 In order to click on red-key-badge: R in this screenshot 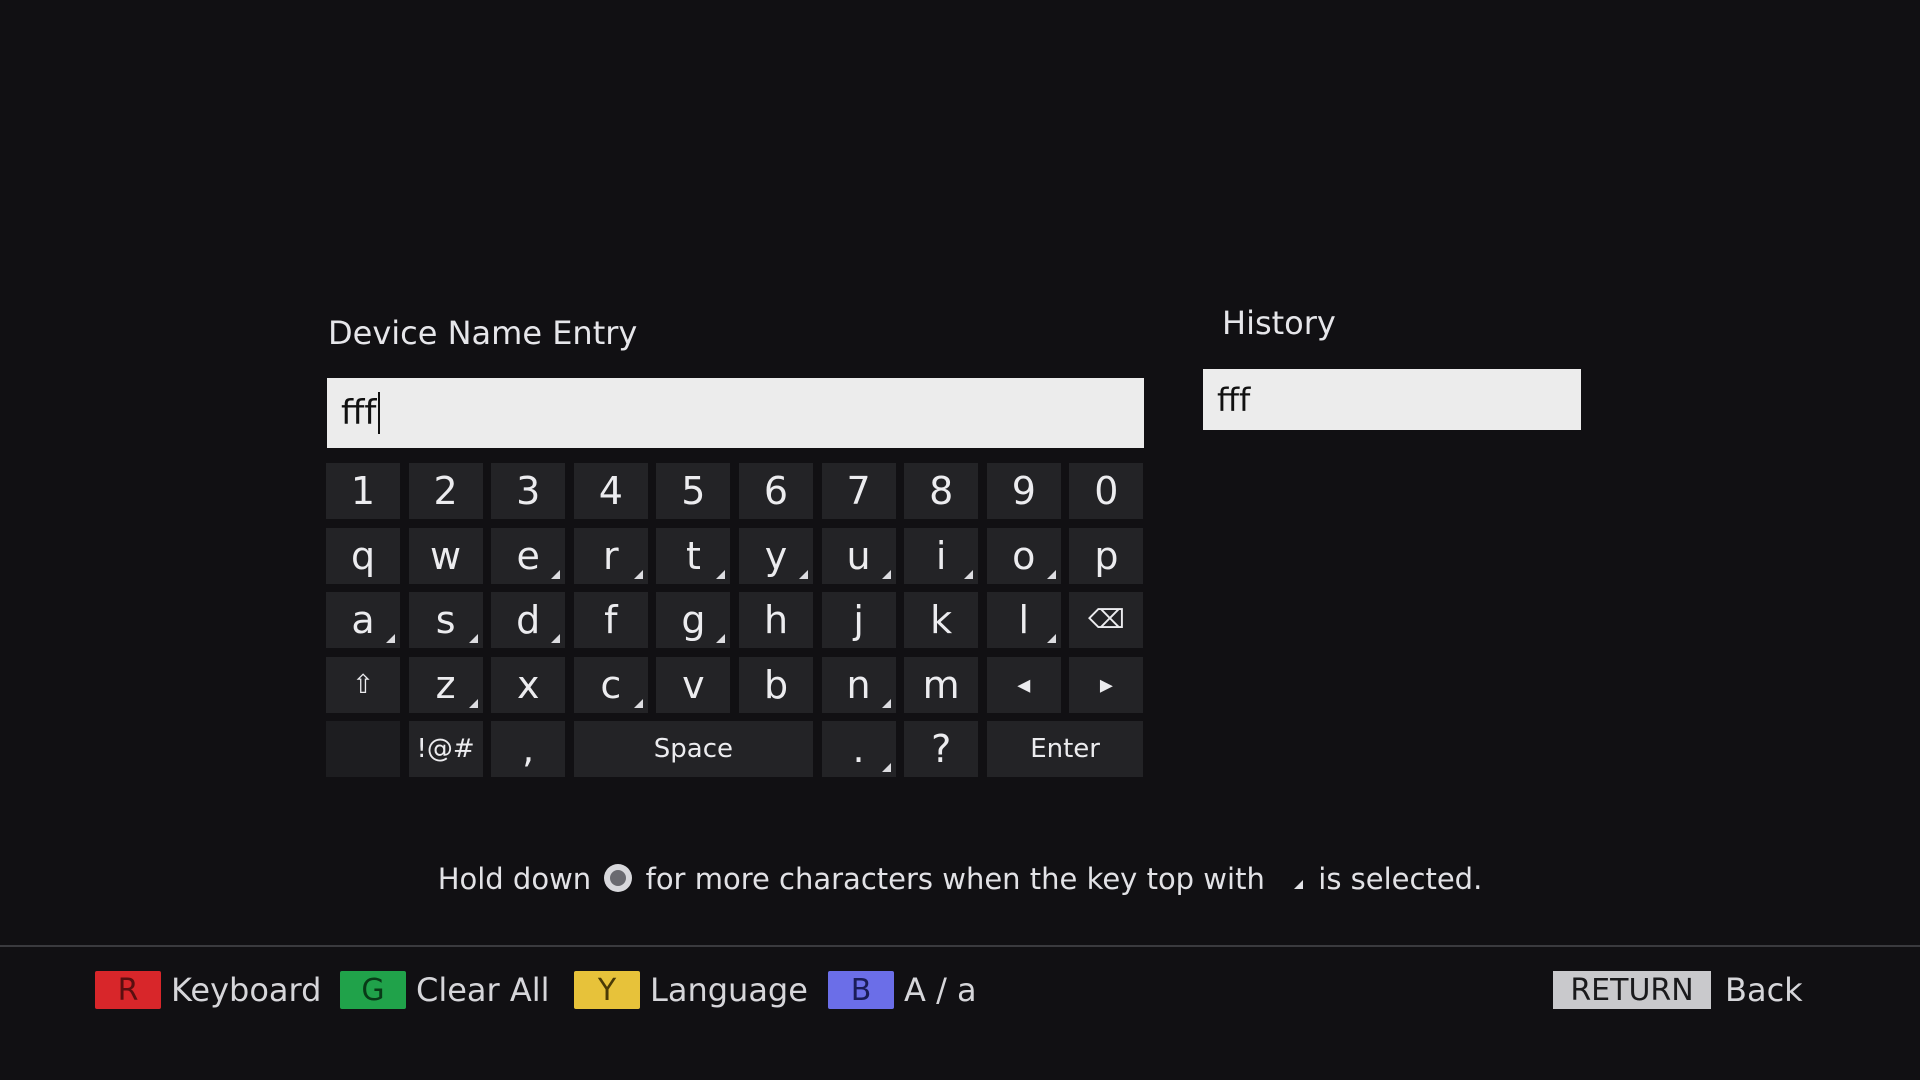, I will do `click(128, 990)`.